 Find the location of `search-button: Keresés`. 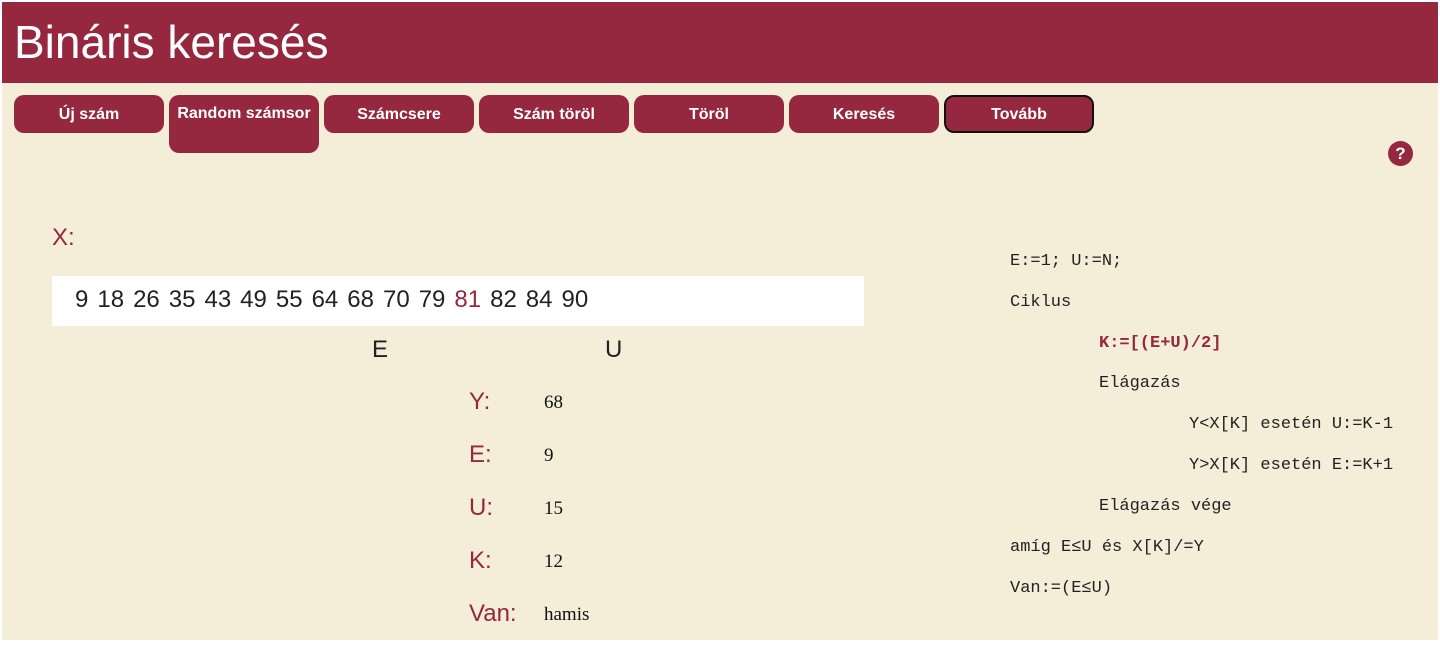

search-button: Keresés is located at coordinates (864, 114).